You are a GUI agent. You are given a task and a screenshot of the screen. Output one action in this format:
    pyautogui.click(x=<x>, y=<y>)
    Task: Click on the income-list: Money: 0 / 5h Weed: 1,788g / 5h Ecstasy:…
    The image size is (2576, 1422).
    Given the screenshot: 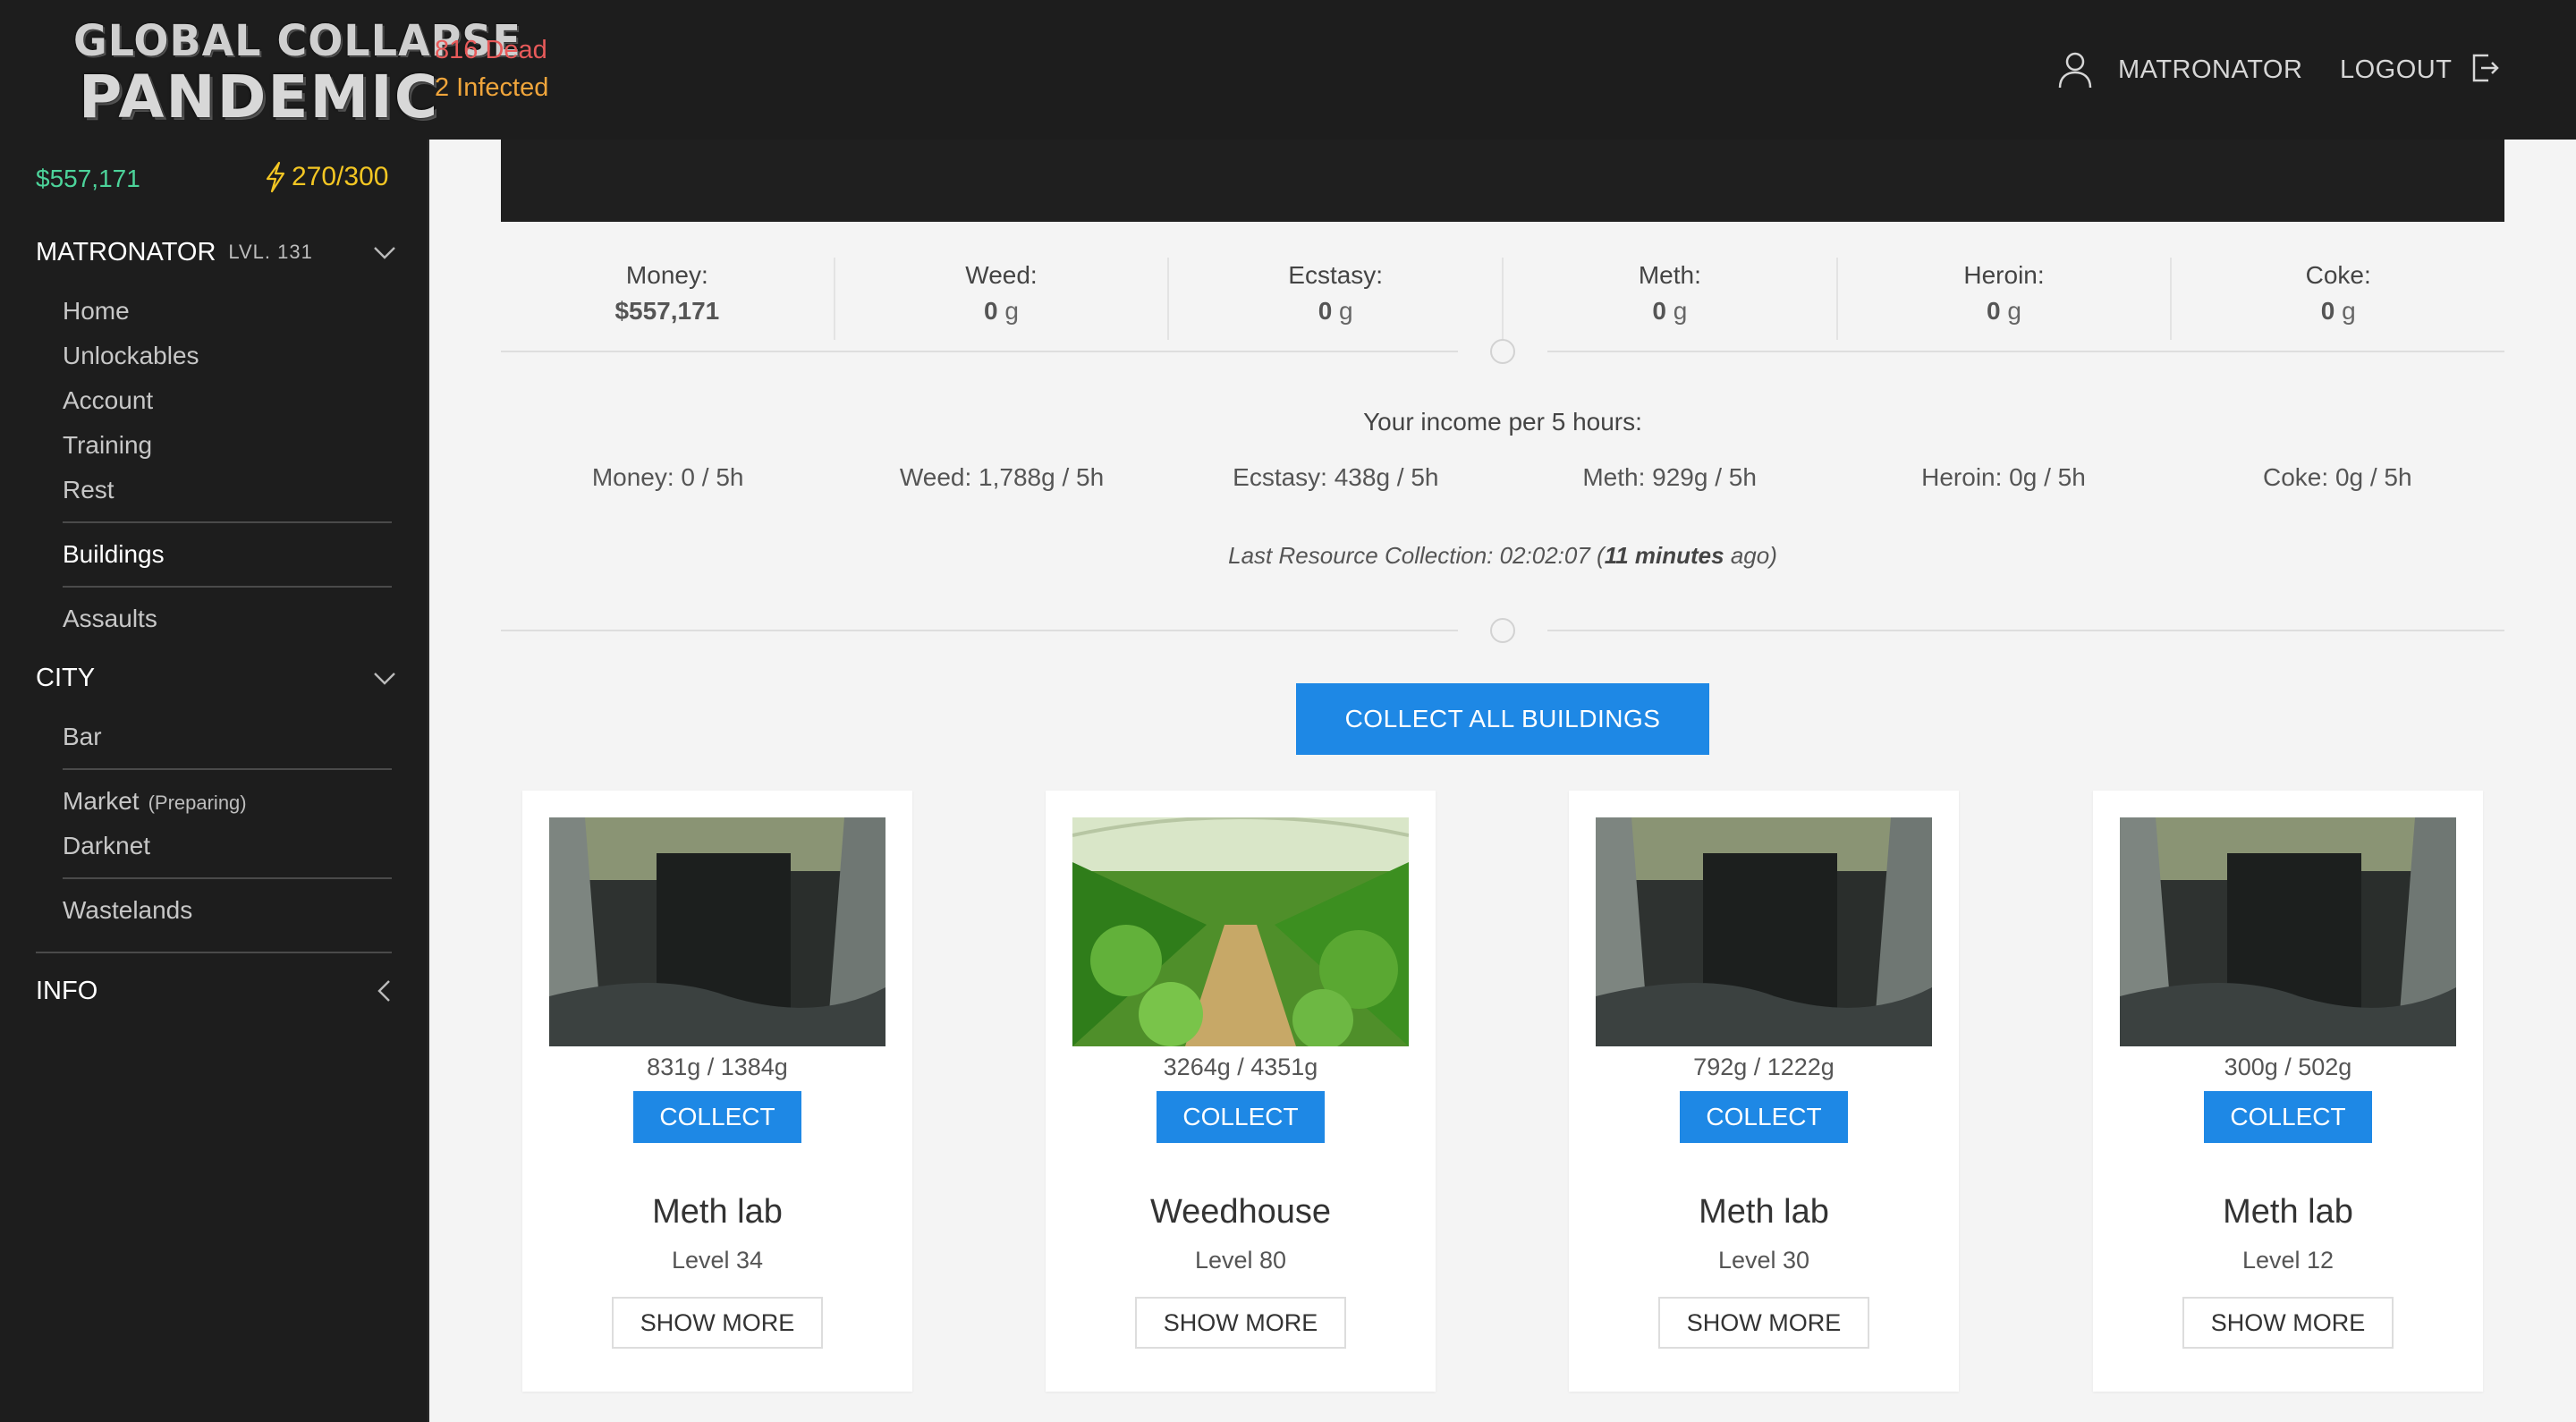 What is the action you would take?
    pyautogui.click(x=1502, y=477)
    